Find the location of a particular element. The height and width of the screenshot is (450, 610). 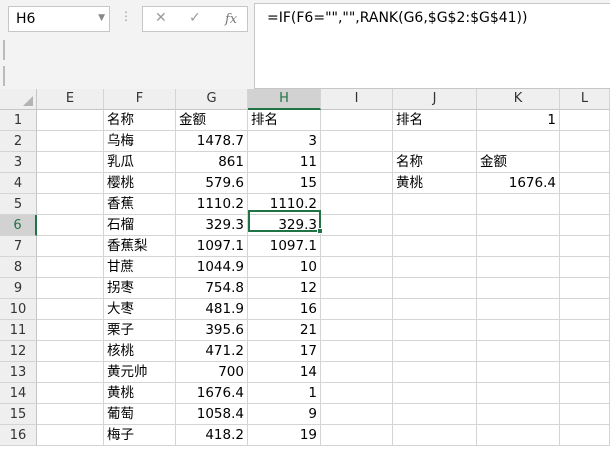

cell-h11: 21 is located at coordinates (284, 330).